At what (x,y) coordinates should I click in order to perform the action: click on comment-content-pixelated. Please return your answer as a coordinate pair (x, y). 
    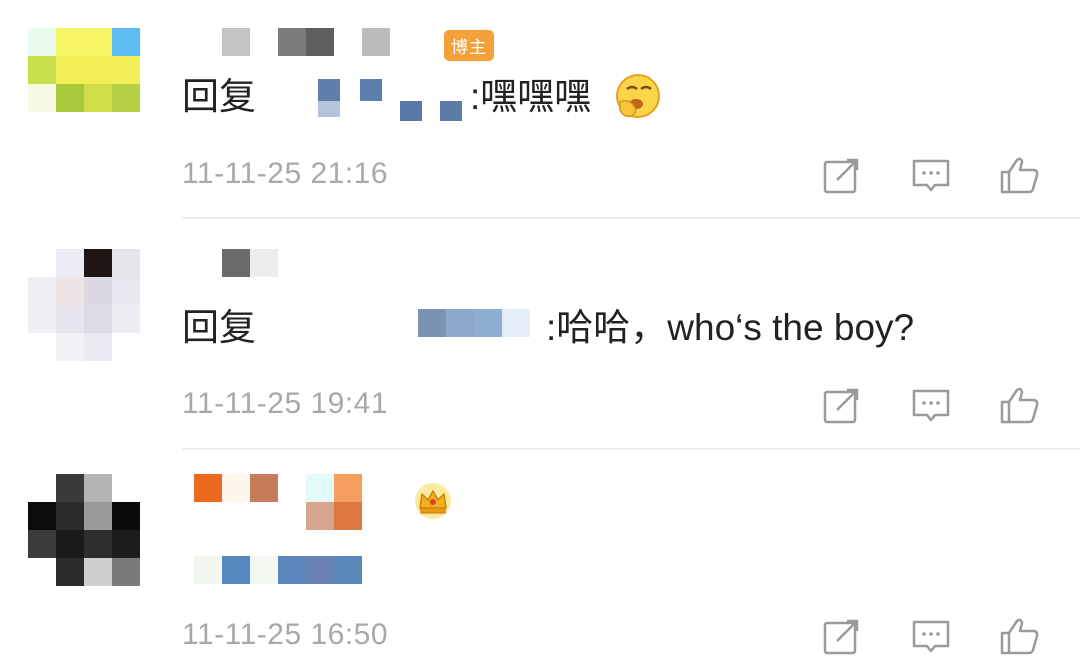
    Looking at the image, I should click on (282, 570).